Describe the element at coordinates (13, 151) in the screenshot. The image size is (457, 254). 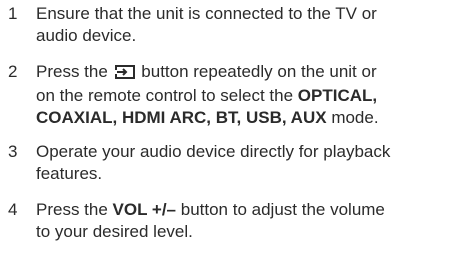
I see `step-number: 3` at that location.